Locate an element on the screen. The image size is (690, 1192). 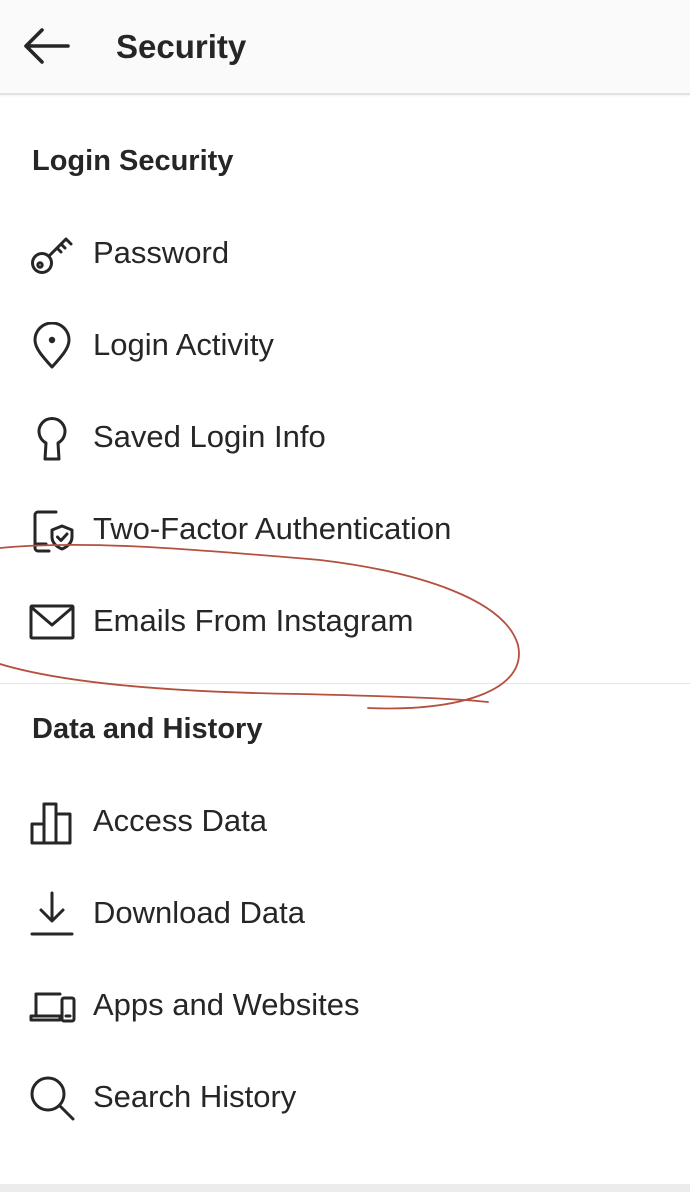
menu-item-label: Download Data is located at coordinates (199, 912).